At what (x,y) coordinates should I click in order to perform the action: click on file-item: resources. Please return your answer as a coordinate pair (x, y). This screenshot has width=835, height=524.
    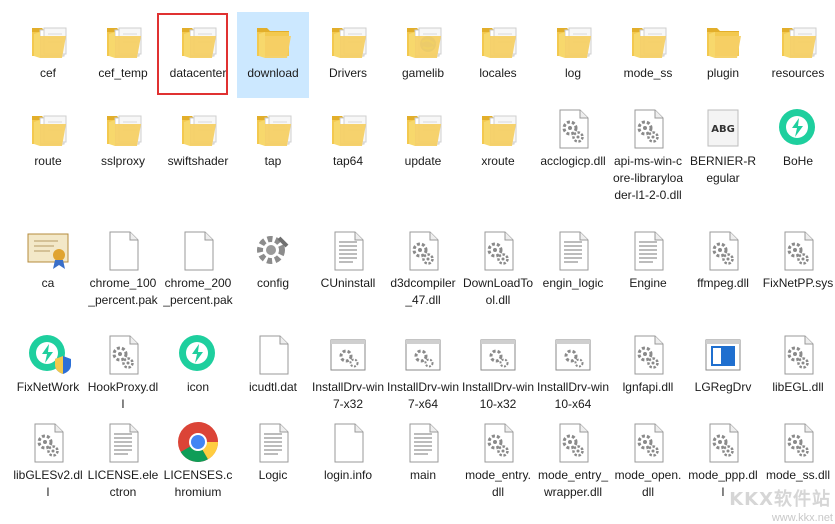
    Looking at the image, I should click on (798, 47).